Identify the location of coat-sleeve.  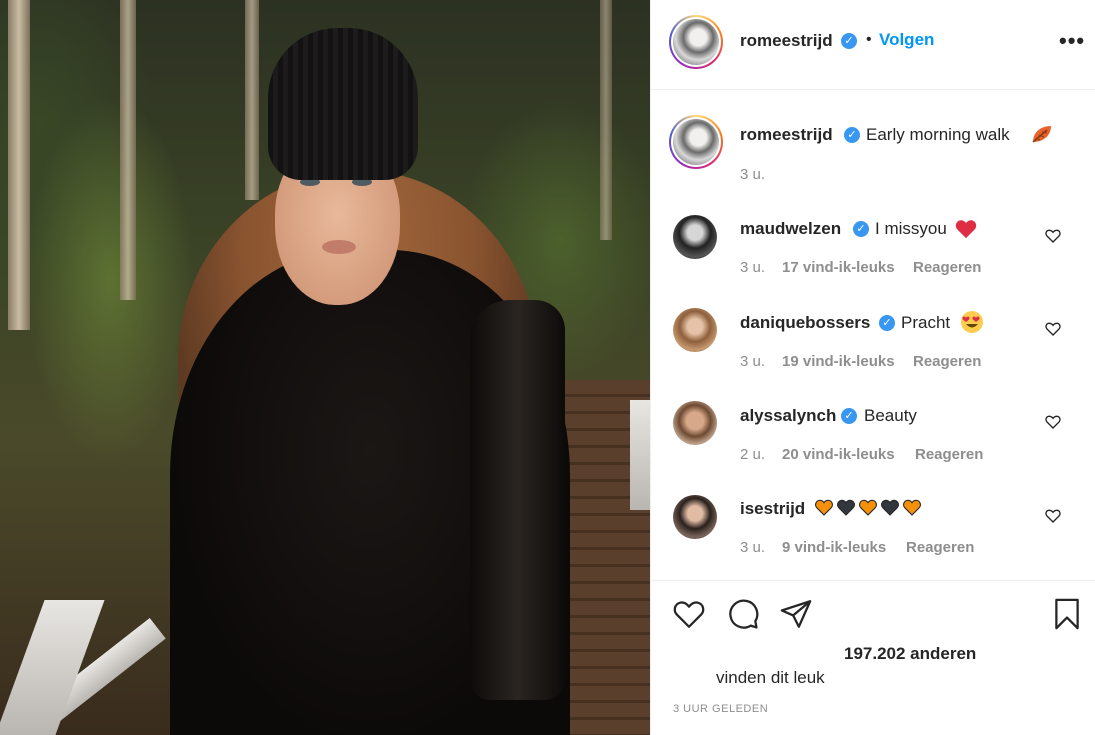
(517, 500).